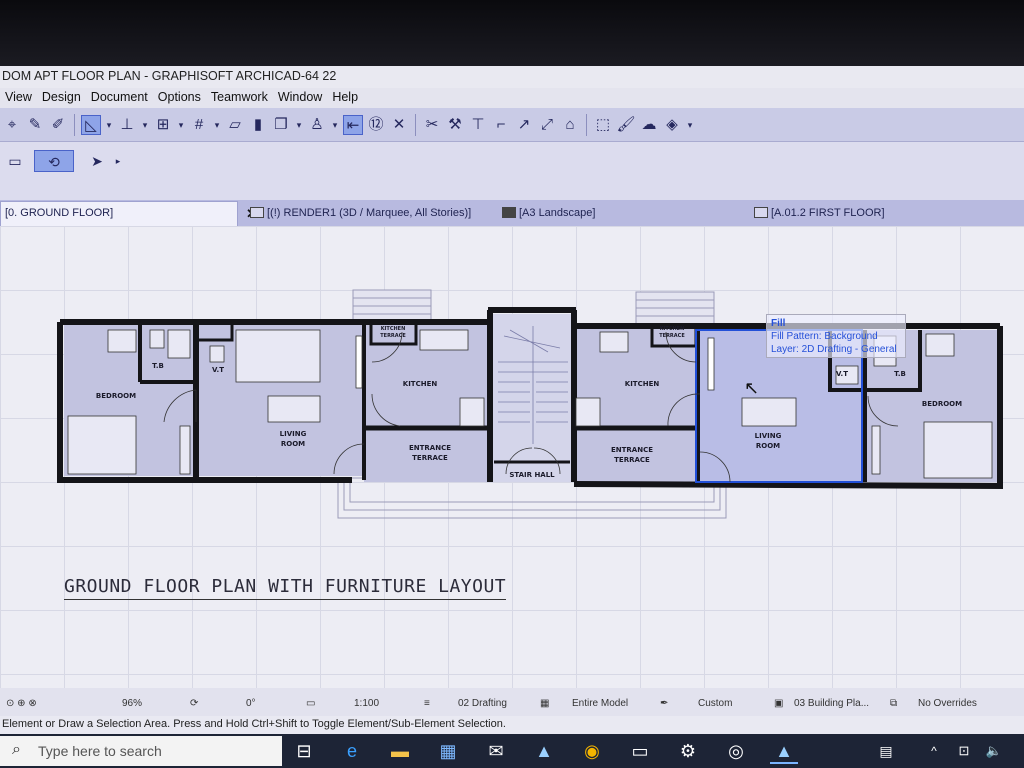  What do you see at coordinates (736, 751) in the screenshot?
I see `media-icon: ◎` at bounding box center [736, 751].